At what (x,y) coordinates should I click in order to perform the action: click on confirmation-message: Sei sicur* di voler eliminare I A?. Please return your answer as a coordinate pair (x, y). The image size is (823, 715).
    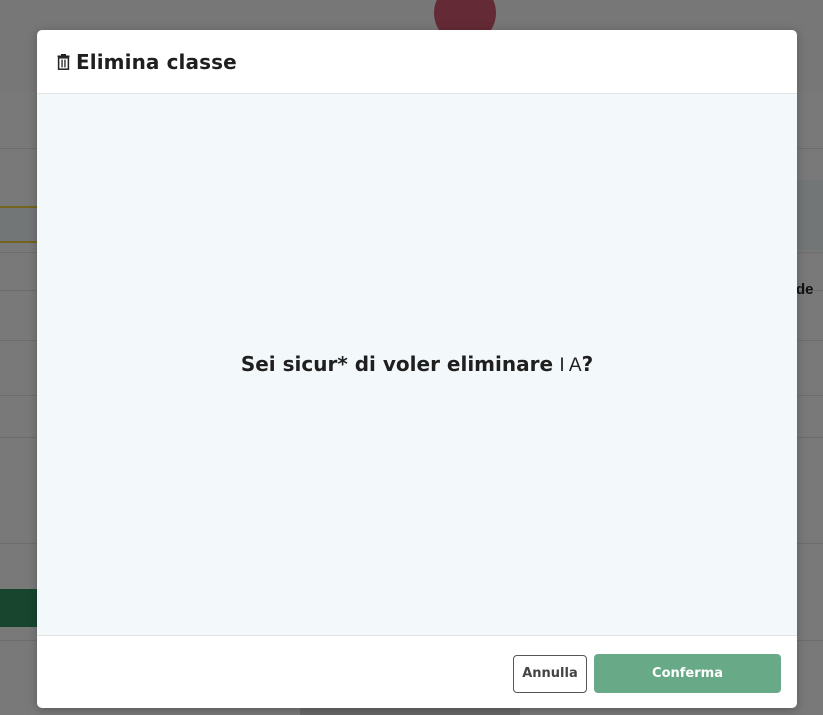
    Looking at the image, I should click on (417, 364).